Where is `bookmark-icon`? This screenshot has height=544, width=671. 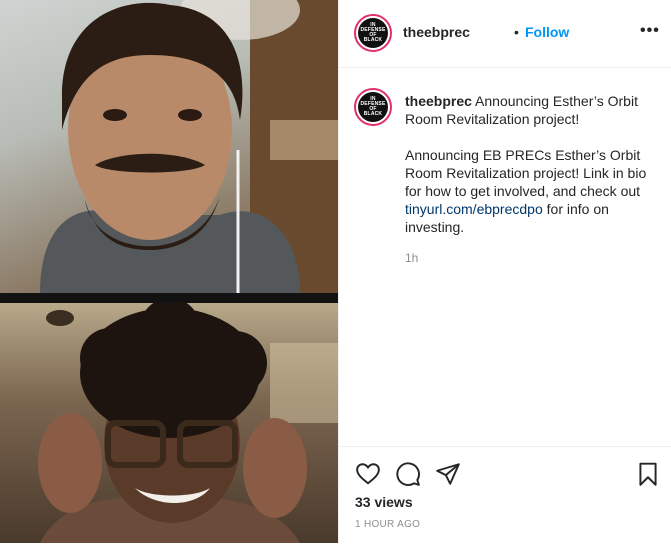
bookmark-icon is located at coordinates (648, 474).